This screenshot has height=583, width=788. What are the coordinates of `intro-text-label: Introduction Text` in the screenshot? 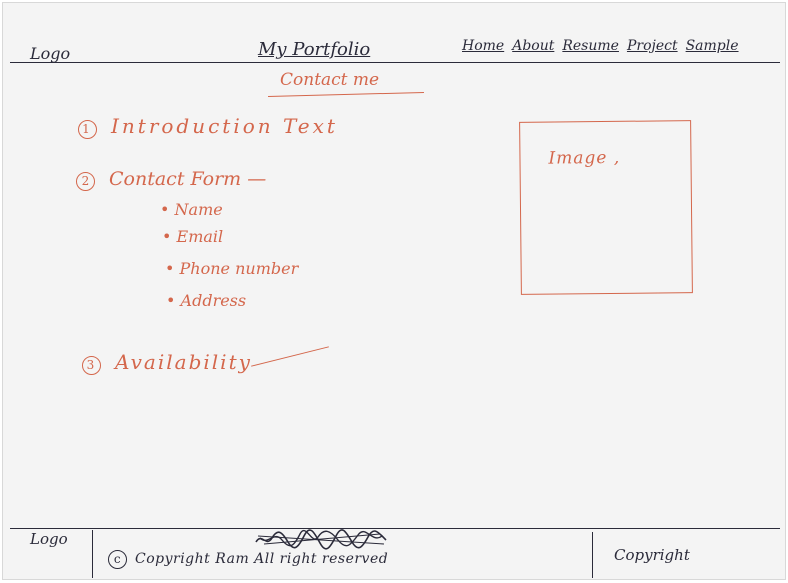 It's located at (224, 126).